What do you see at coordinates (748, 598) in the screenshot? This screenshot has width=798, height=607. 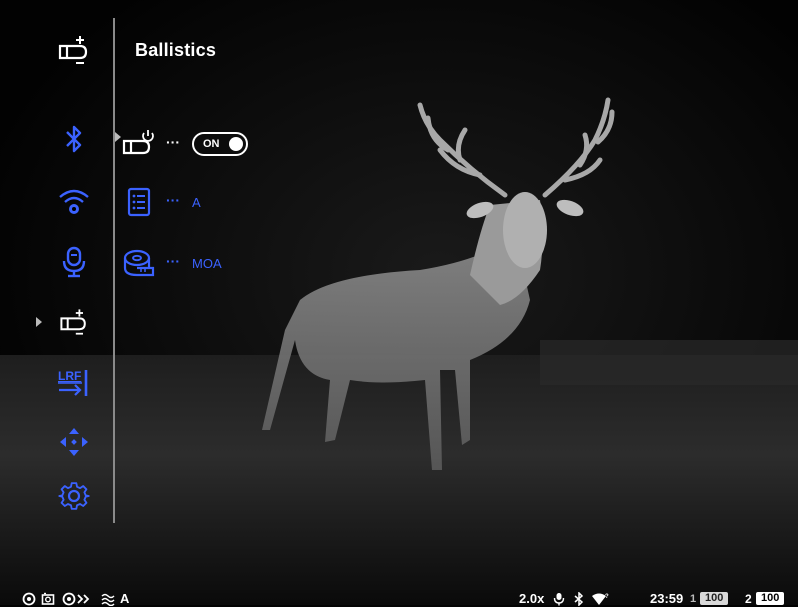 I see `battery-2-label: 2` at bounding box center [748, 598].